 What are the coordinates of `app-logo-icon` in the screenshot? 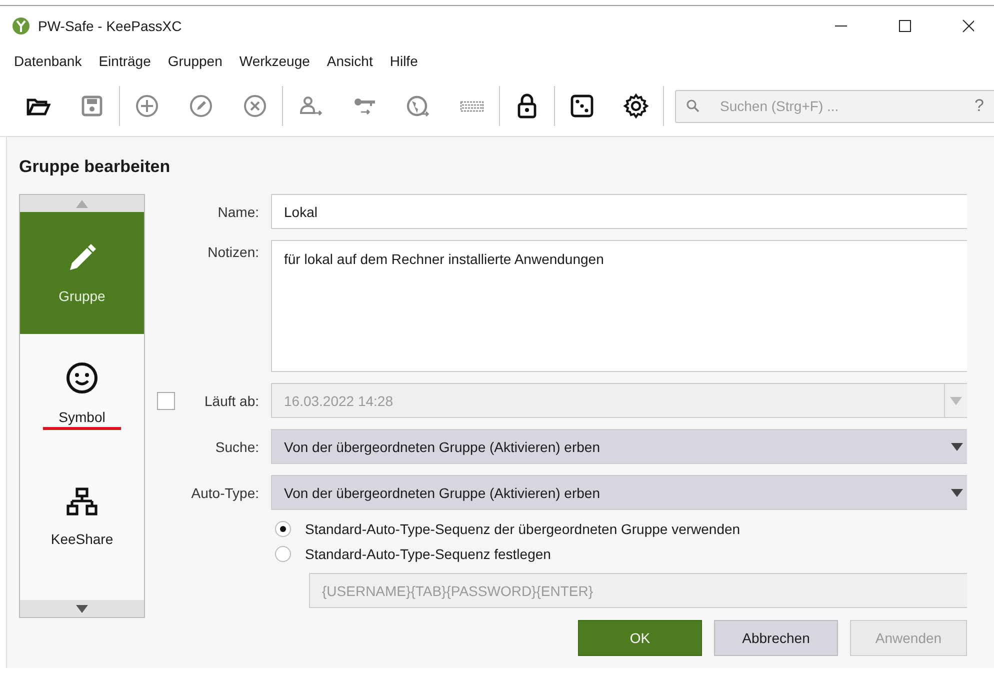 It's located at (21, 26).